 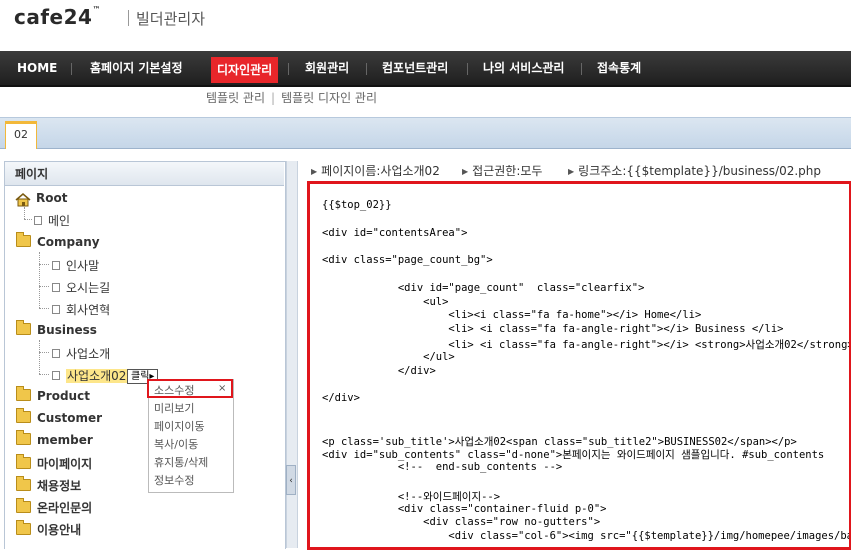 I want to click on home-icon, so click(x=23, y=200).